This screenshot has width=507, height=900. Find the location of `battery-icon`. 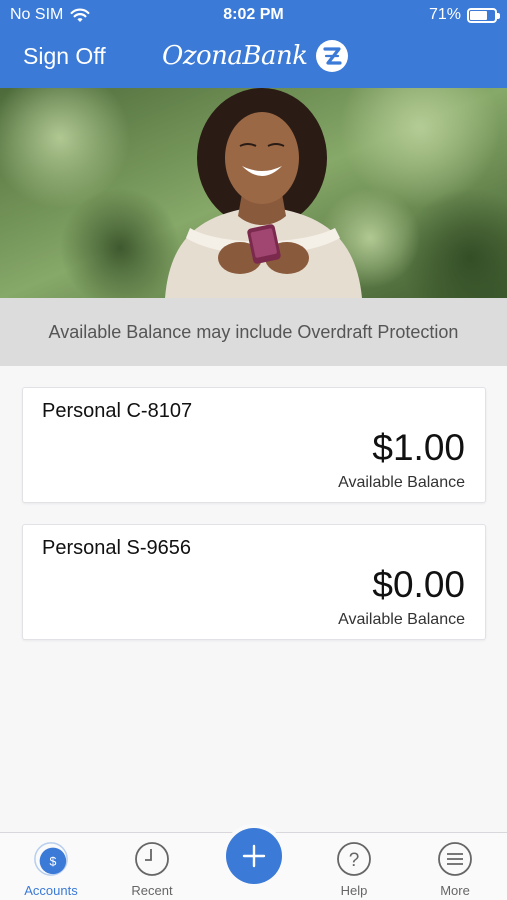

battery-icon is located at coordinates (483, 15).